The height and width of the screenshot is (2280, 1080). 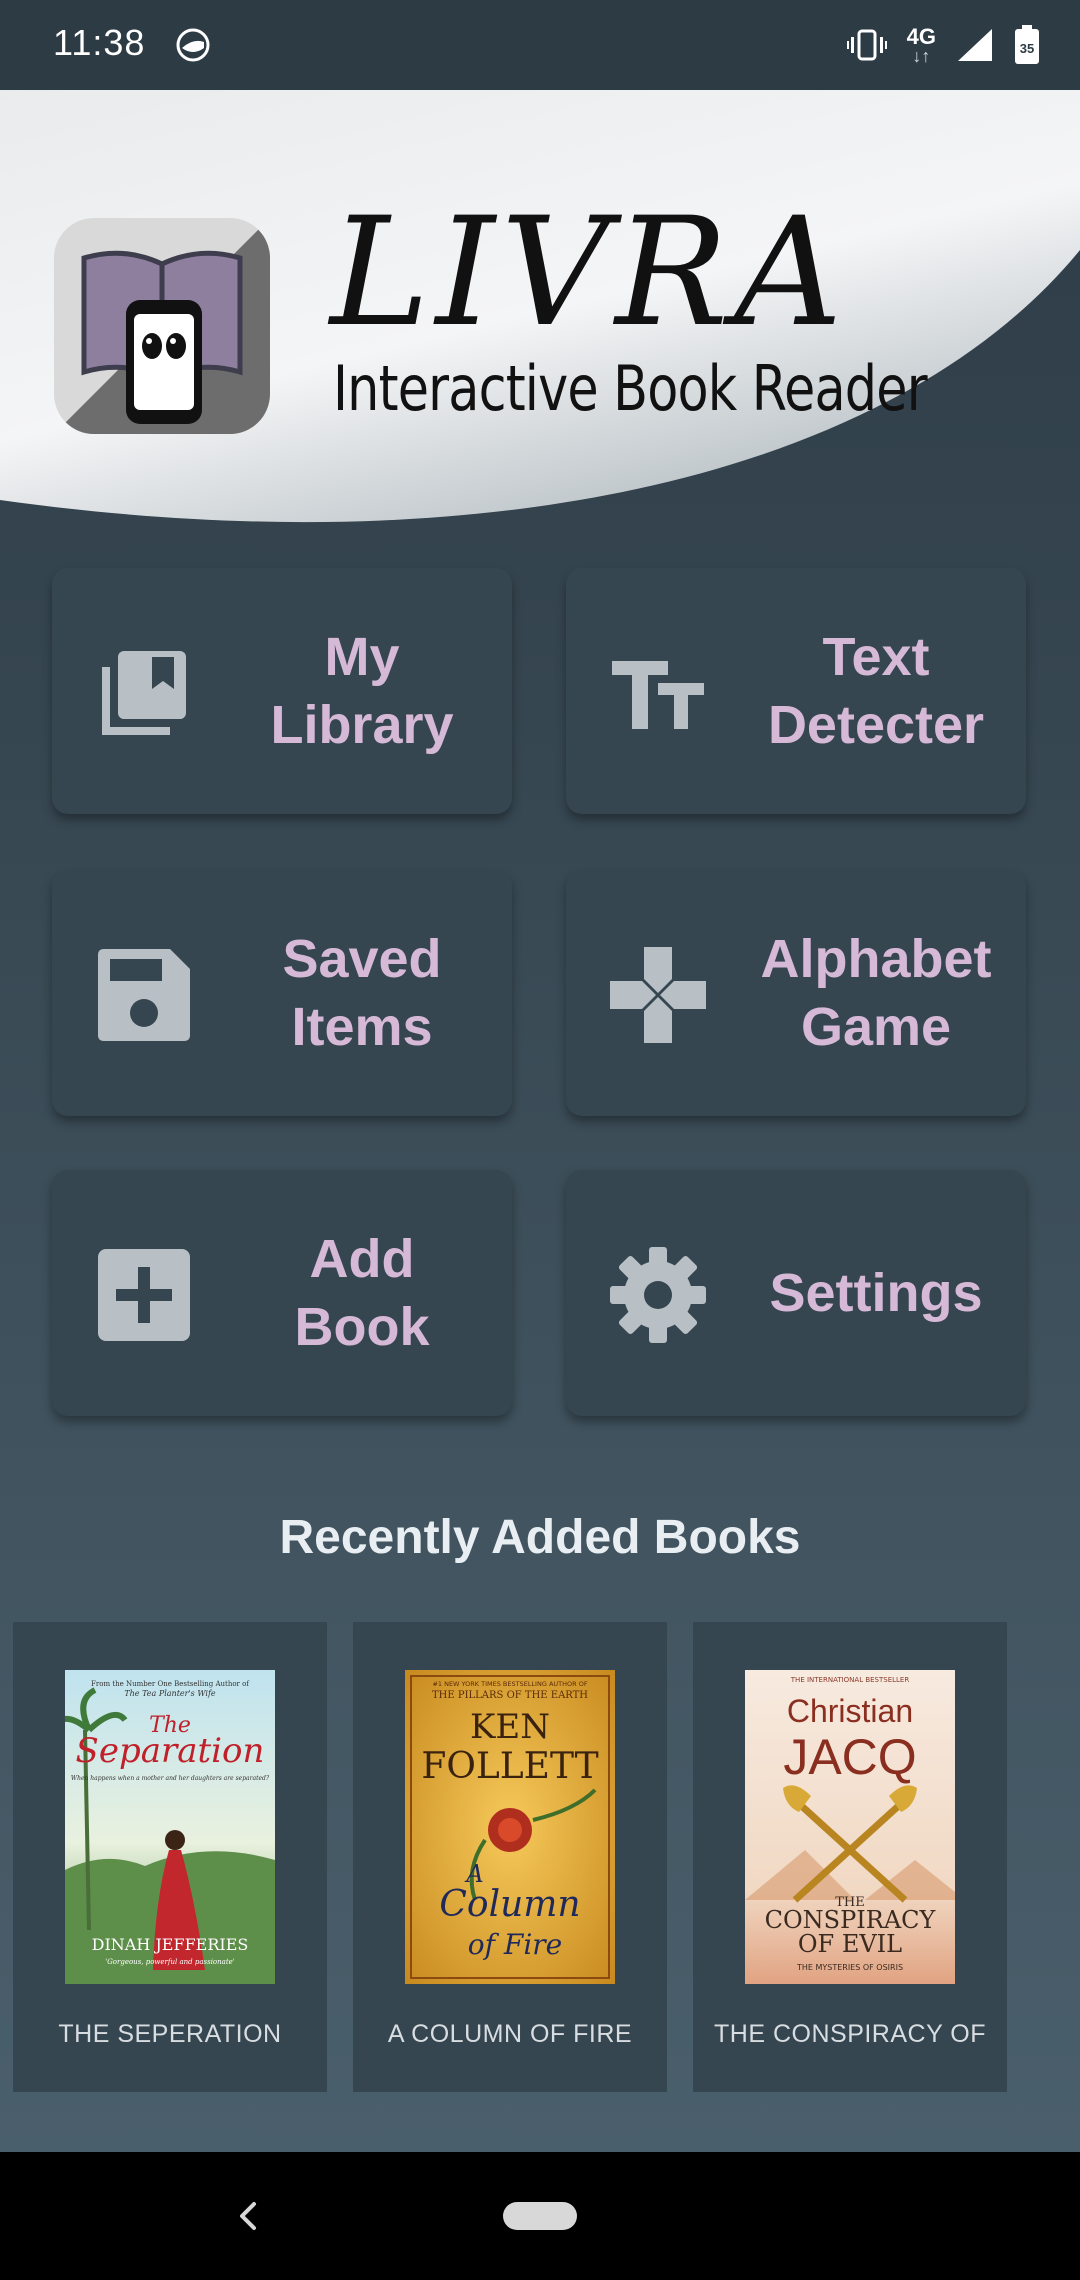 I want to click on alphabet-game-button: Alphabet Game, so click(x=796, y=993).